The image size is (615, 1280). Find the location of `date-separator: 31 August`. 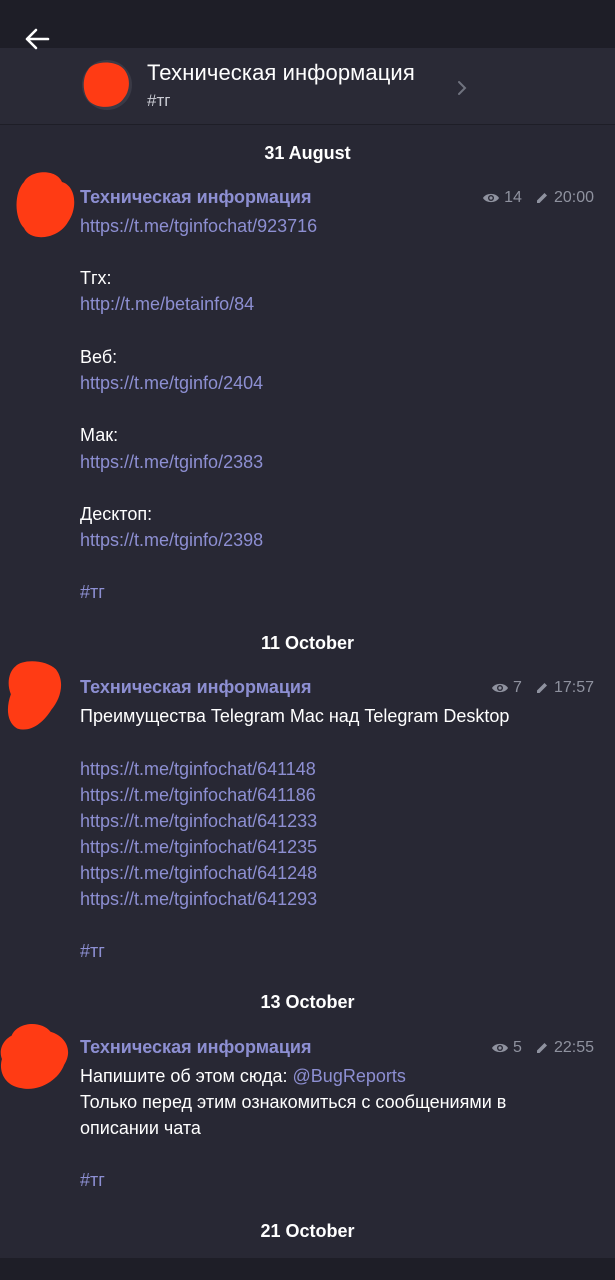

date-separator: 31 August is located at coordinates (307, 153).